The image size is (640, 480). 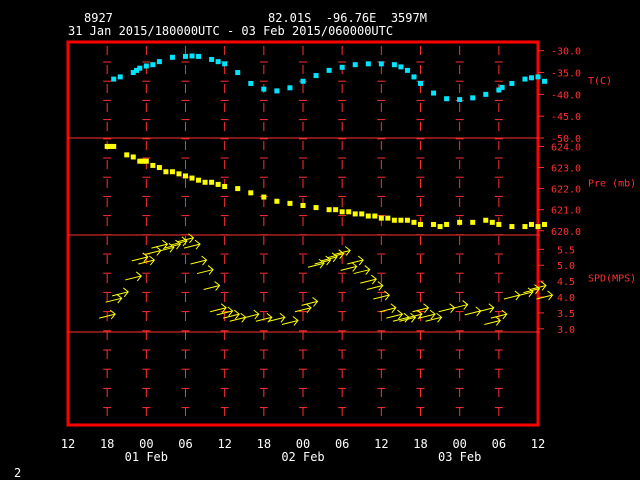 I want to click on y-axis-label: SPD(MPS), so click(x=612, y=279).